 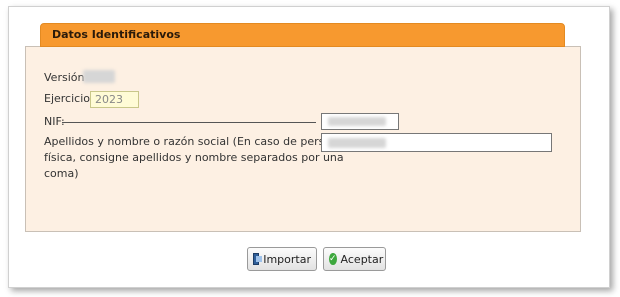 What do you see at coordinates (357, 121) in the screenshot?
I see `nif-value-redacted` at bounding box center [357, 121].